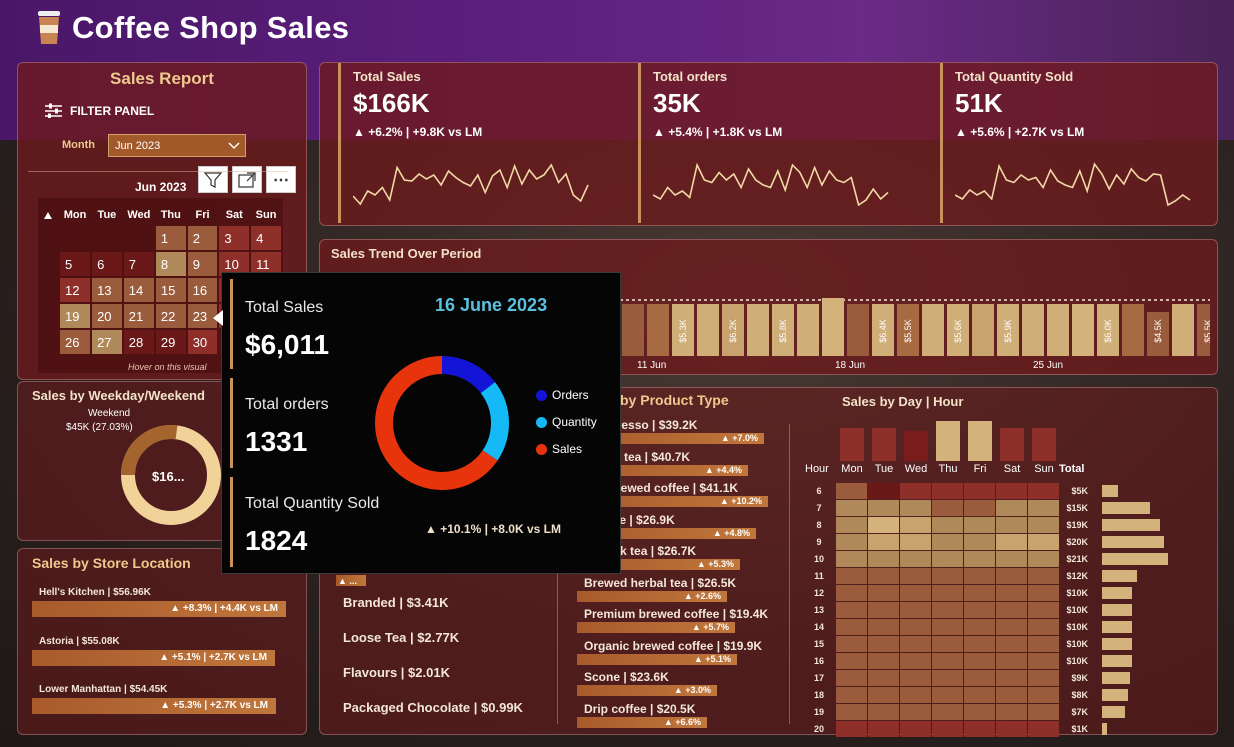  I want to click on calendar-day: 8, so click(170, 264).